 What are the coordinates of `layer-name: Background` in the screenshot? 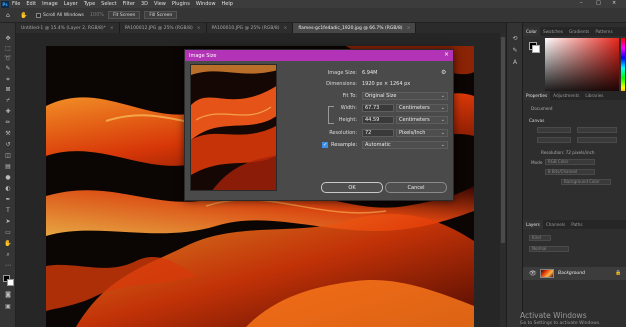 It's located at (571, 273).